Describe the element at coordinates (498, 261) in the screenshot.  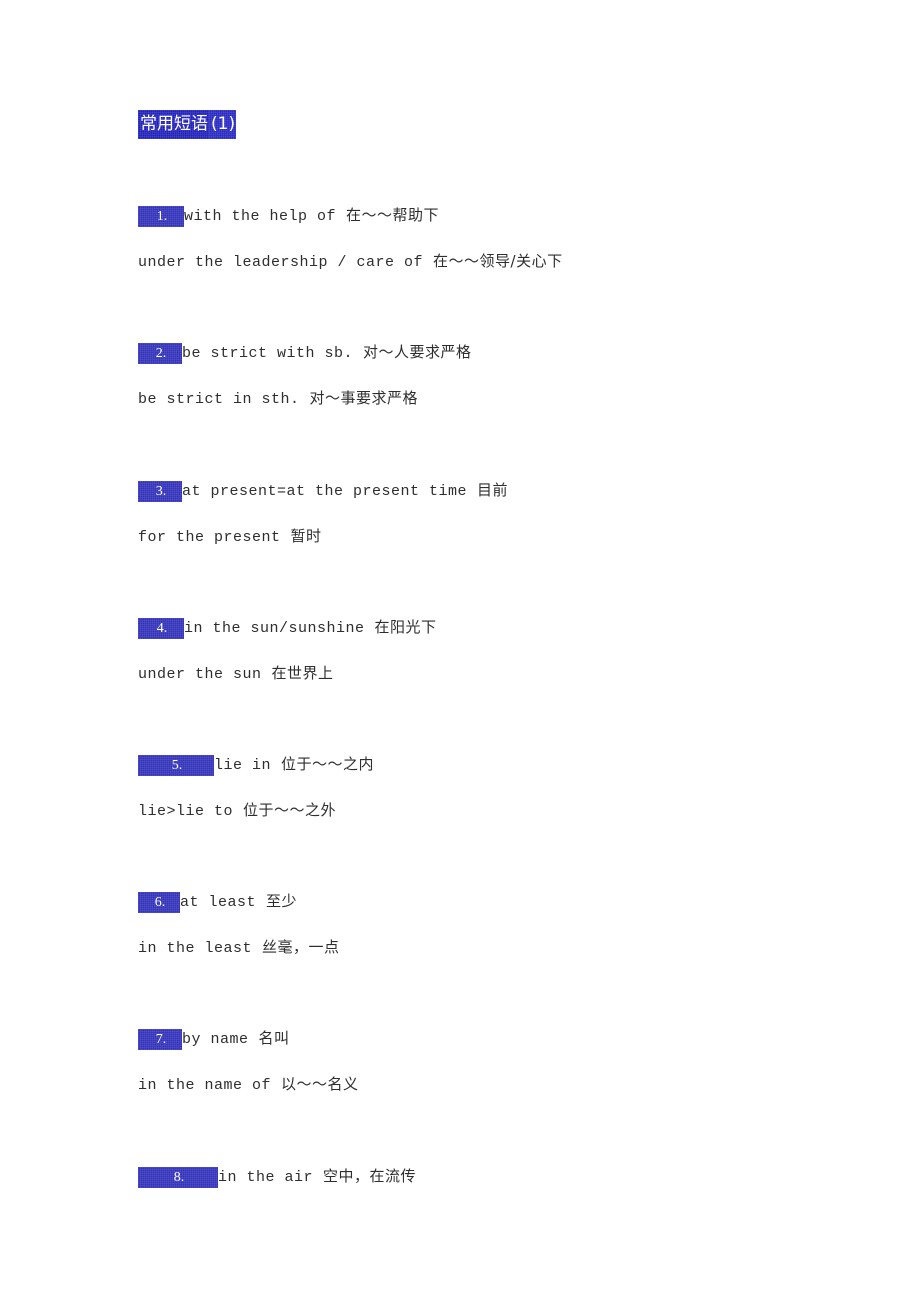
I see `phrase-chinese-secondary: 在～～领导/关心下` at that location.